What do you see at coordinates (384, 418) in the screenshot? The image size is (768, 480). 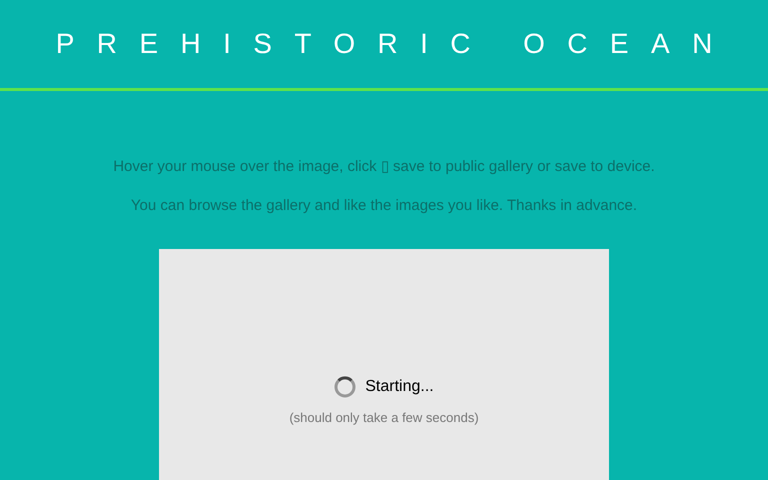 I see `note-text: (should only take a few seconds)` at bounding box center [384, 418].